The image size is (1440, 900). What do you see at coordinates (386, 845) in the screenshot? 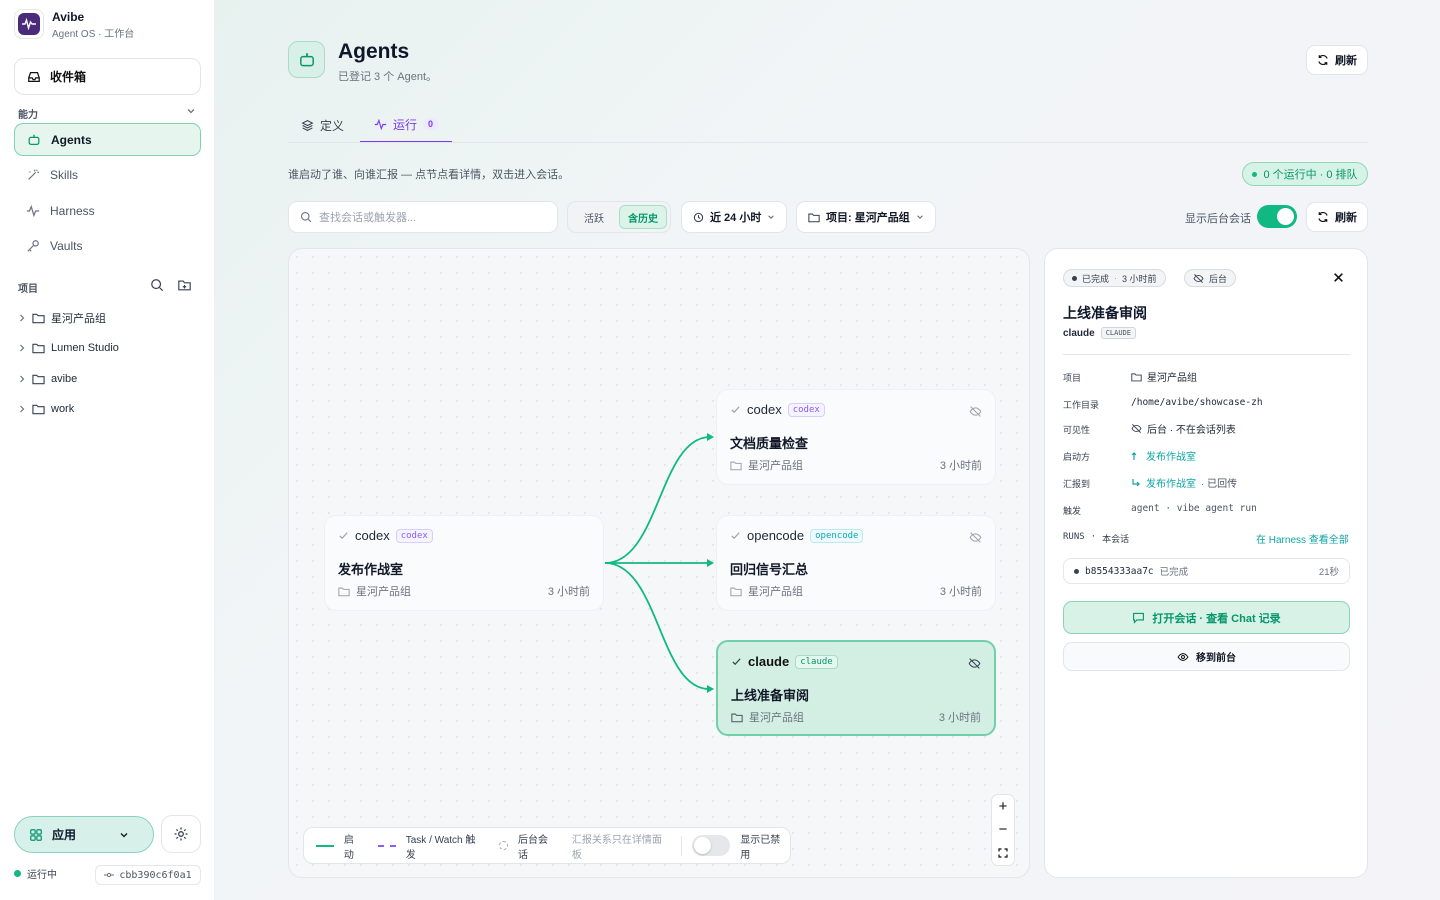
I see `legend-task-line` at bounding box center [386, 845].